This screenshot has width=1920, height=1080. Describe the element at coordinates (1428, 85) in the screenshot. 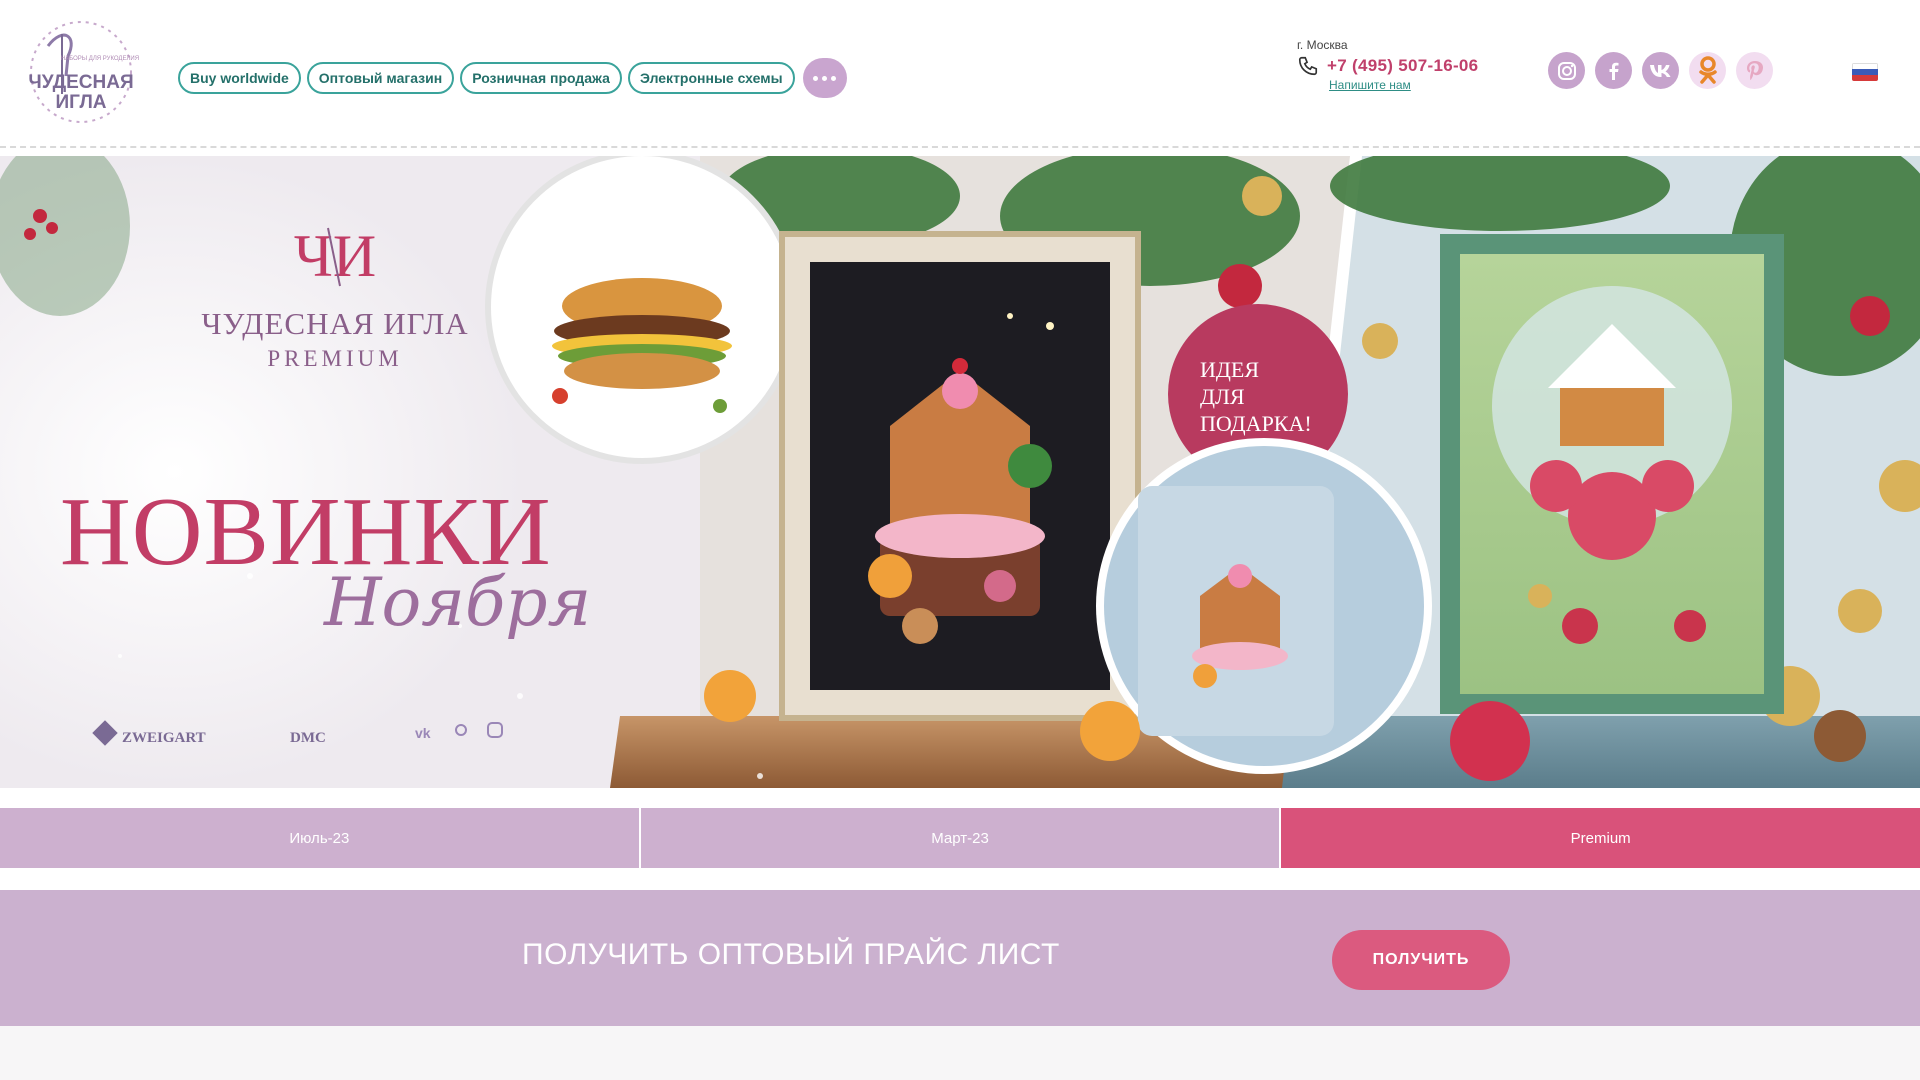

I see `write-us-link: Напишите нам` at that location.